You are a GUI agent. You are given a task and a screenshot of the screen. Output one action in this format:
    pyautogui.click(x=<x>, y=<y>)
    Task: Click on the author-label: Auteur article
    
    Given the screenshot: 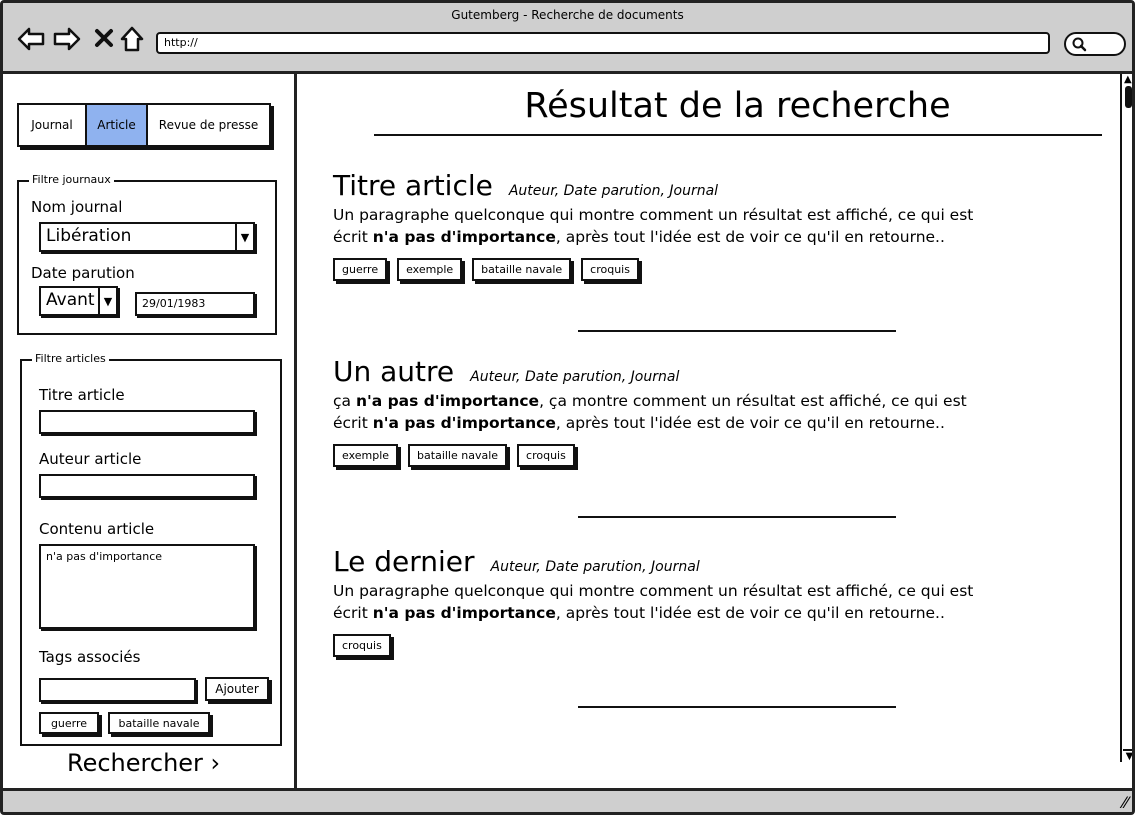 What is the action you would take?
    pyautogui.click(x=90, y=459)
    